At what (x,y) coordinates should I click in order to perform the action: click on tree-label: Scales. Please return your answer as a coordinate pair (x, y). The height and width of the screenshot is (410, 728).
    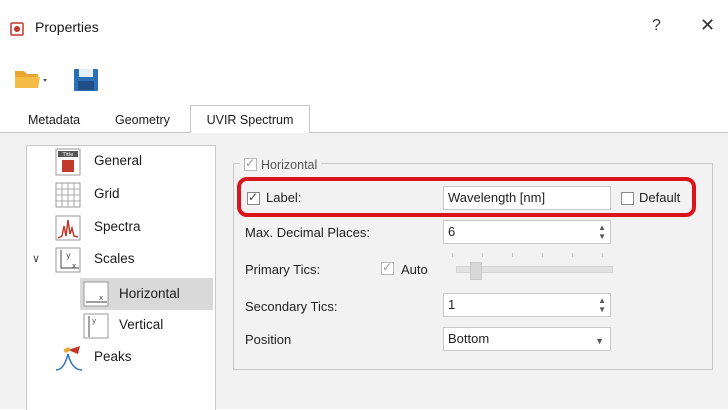
    Looking at the image, I should click on (114, 258).